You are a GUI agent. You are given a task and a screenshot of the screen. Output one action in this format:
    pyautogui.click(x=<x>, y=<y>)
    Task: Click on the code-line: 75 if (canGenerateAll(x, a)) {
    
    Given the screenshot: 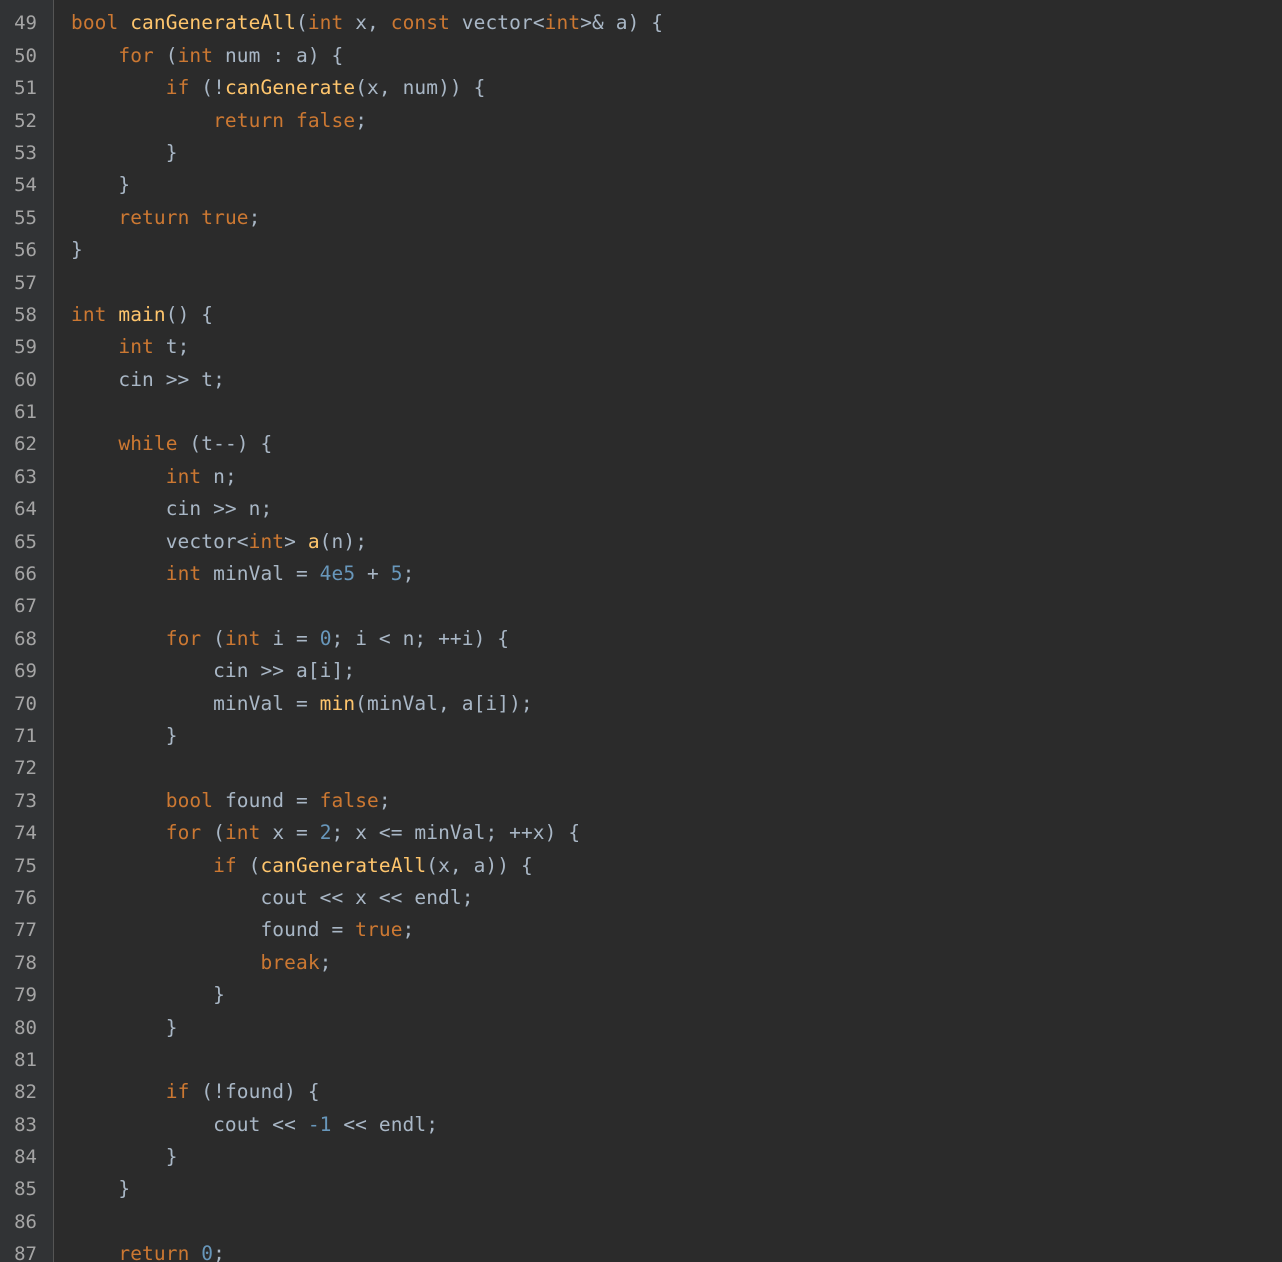 What is the action you would take?
    pyautogui.click(x=641, y=866)
    